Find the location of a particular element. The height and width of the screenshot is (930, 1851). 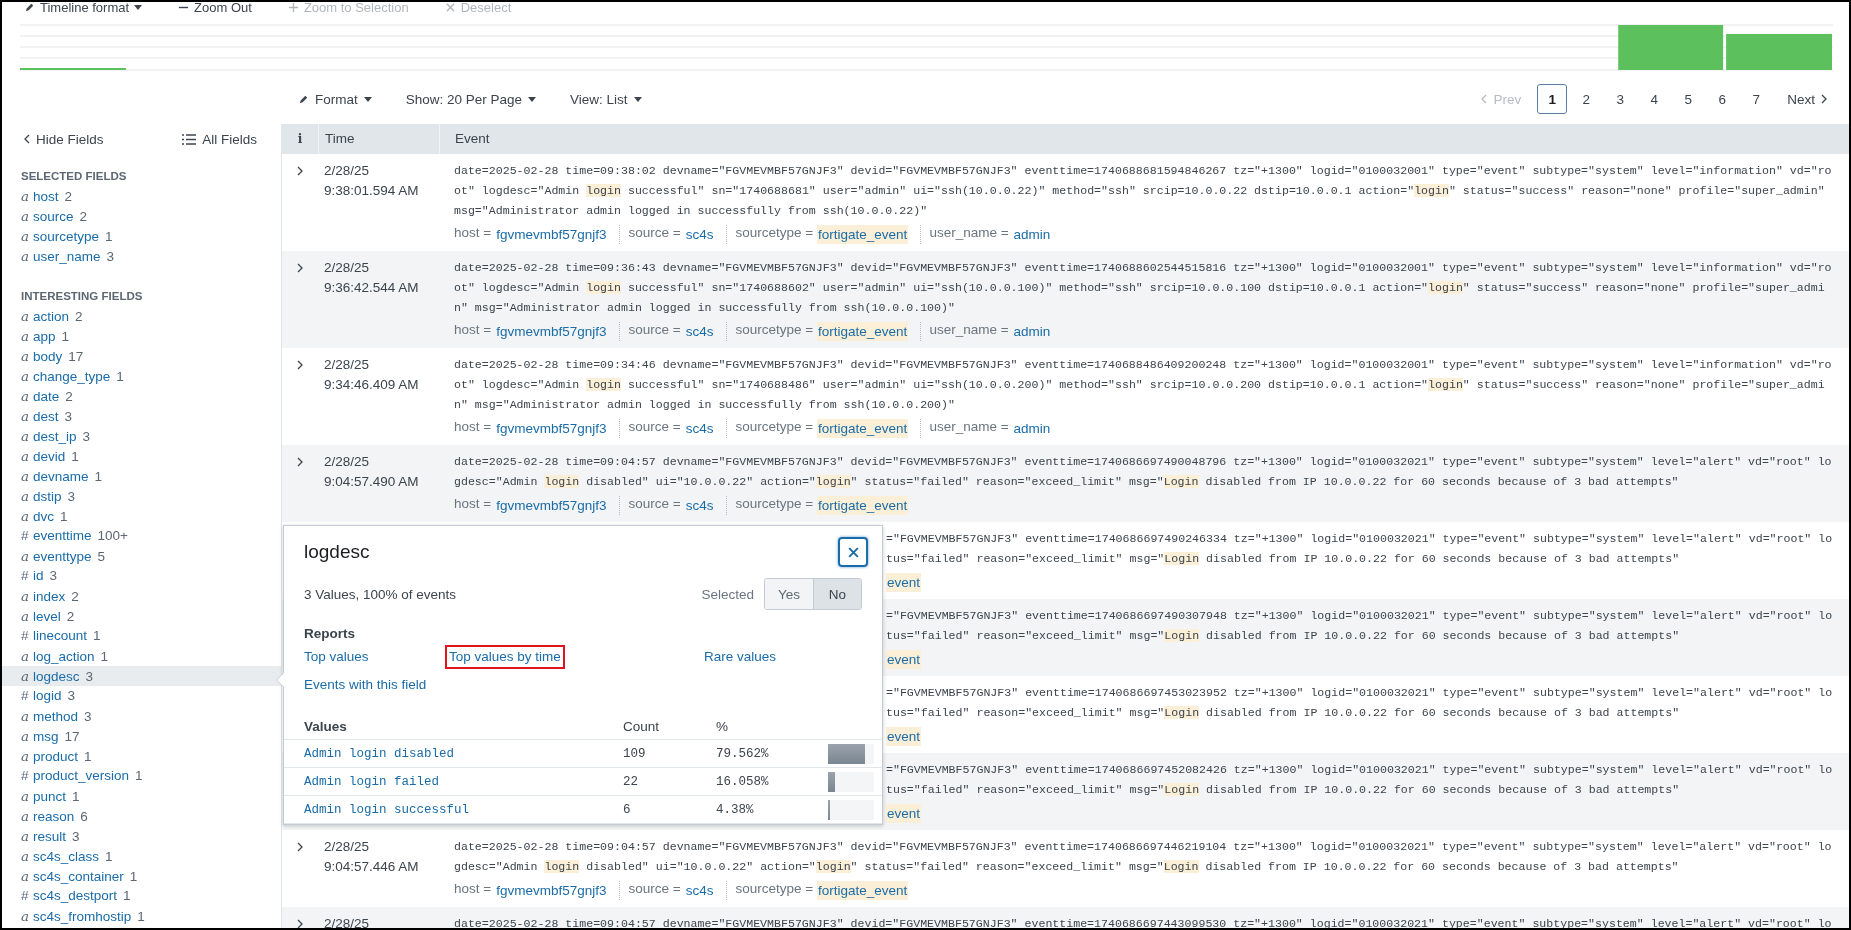

field-item: a devname 1 is located at coordinates (141, 476).